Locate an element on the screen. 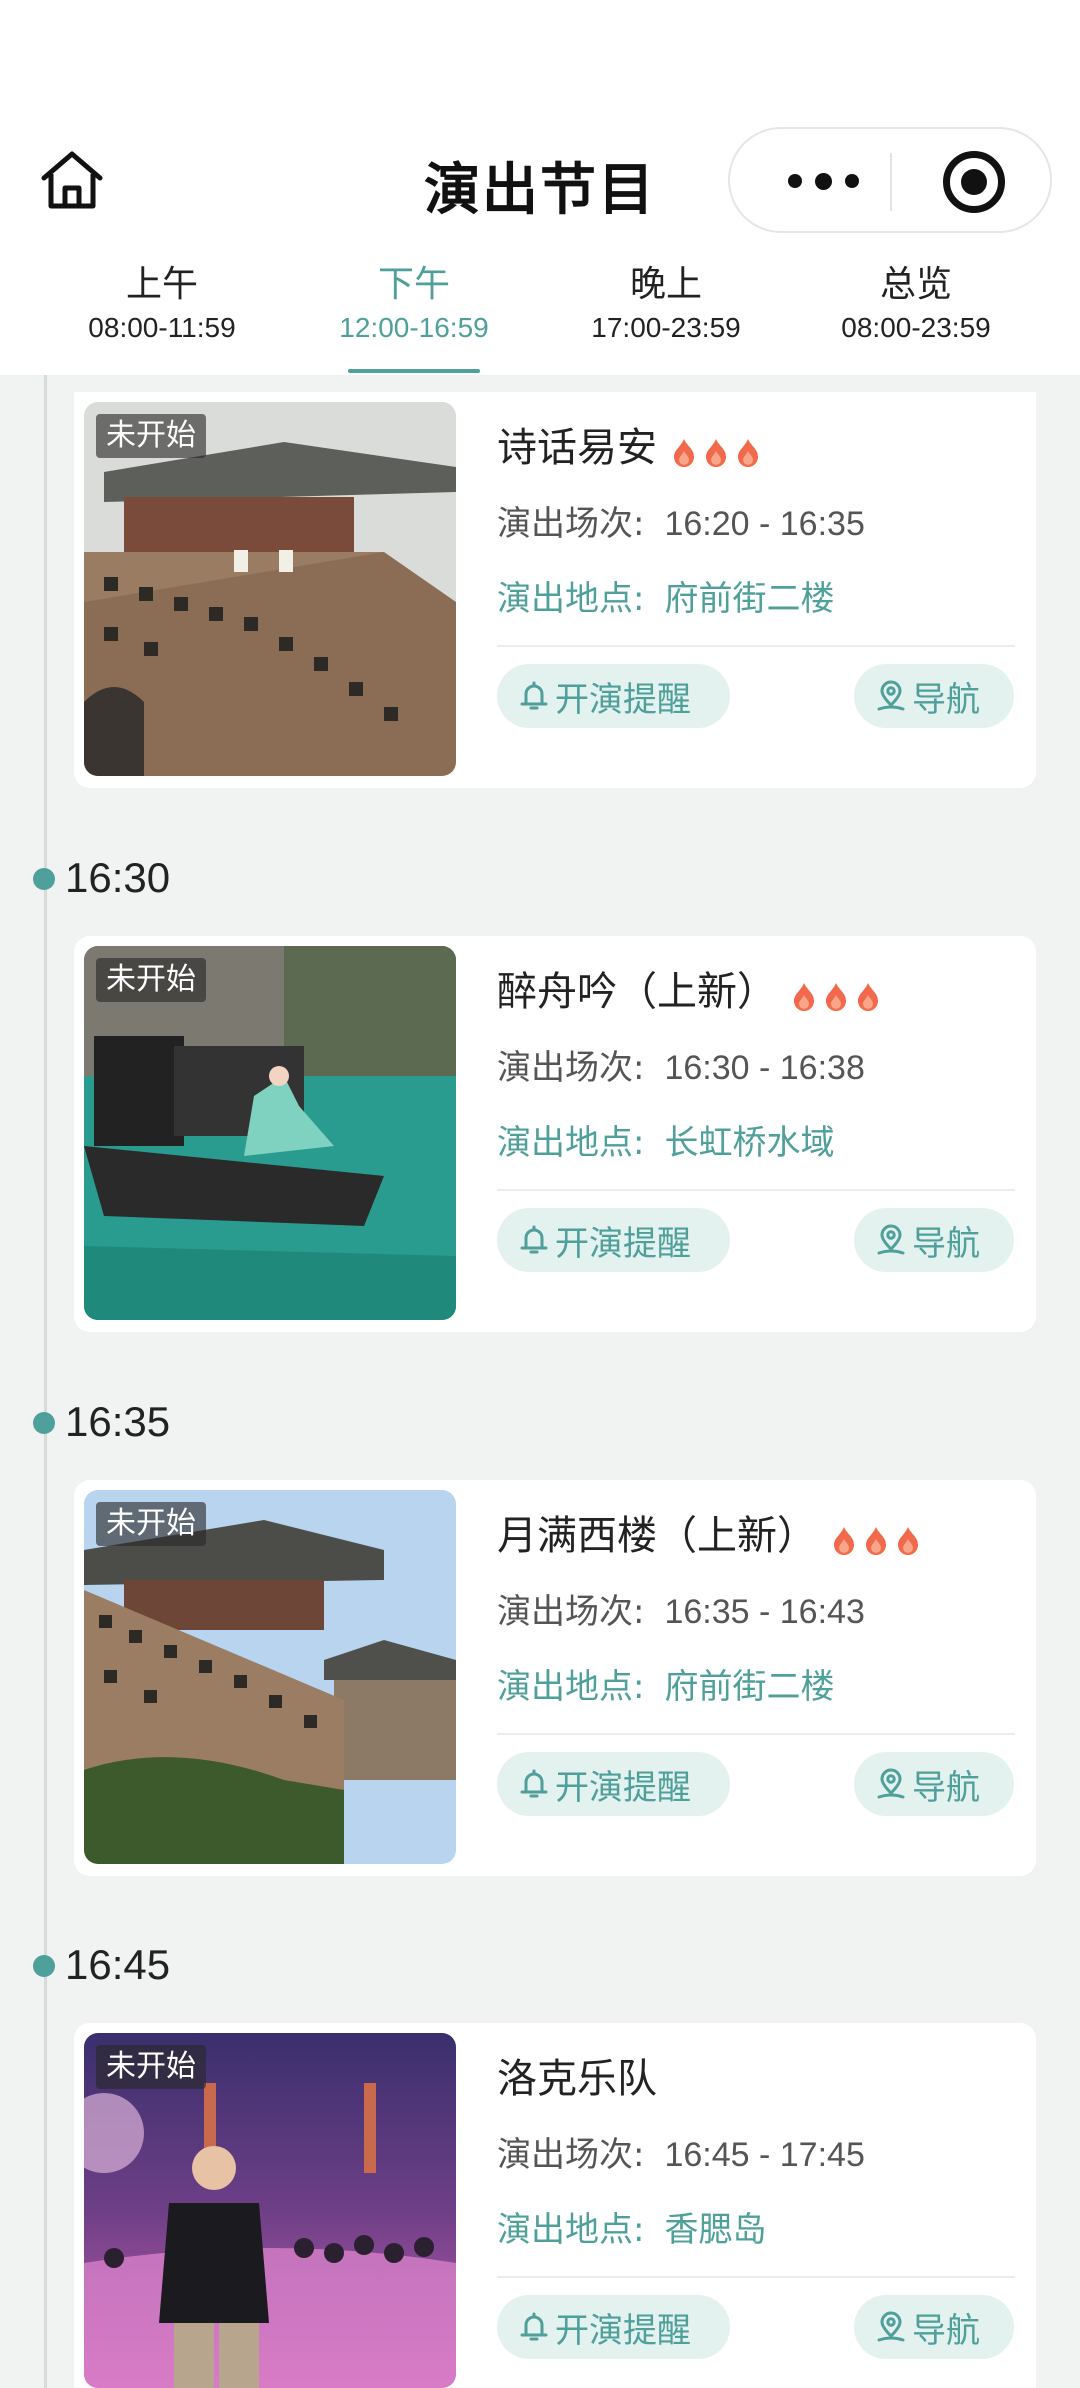 Image resolution: width=1080 pixels, height=2388 pixels. session-time: 16:30 - 16:38 is located at coordinates (764, 1068).